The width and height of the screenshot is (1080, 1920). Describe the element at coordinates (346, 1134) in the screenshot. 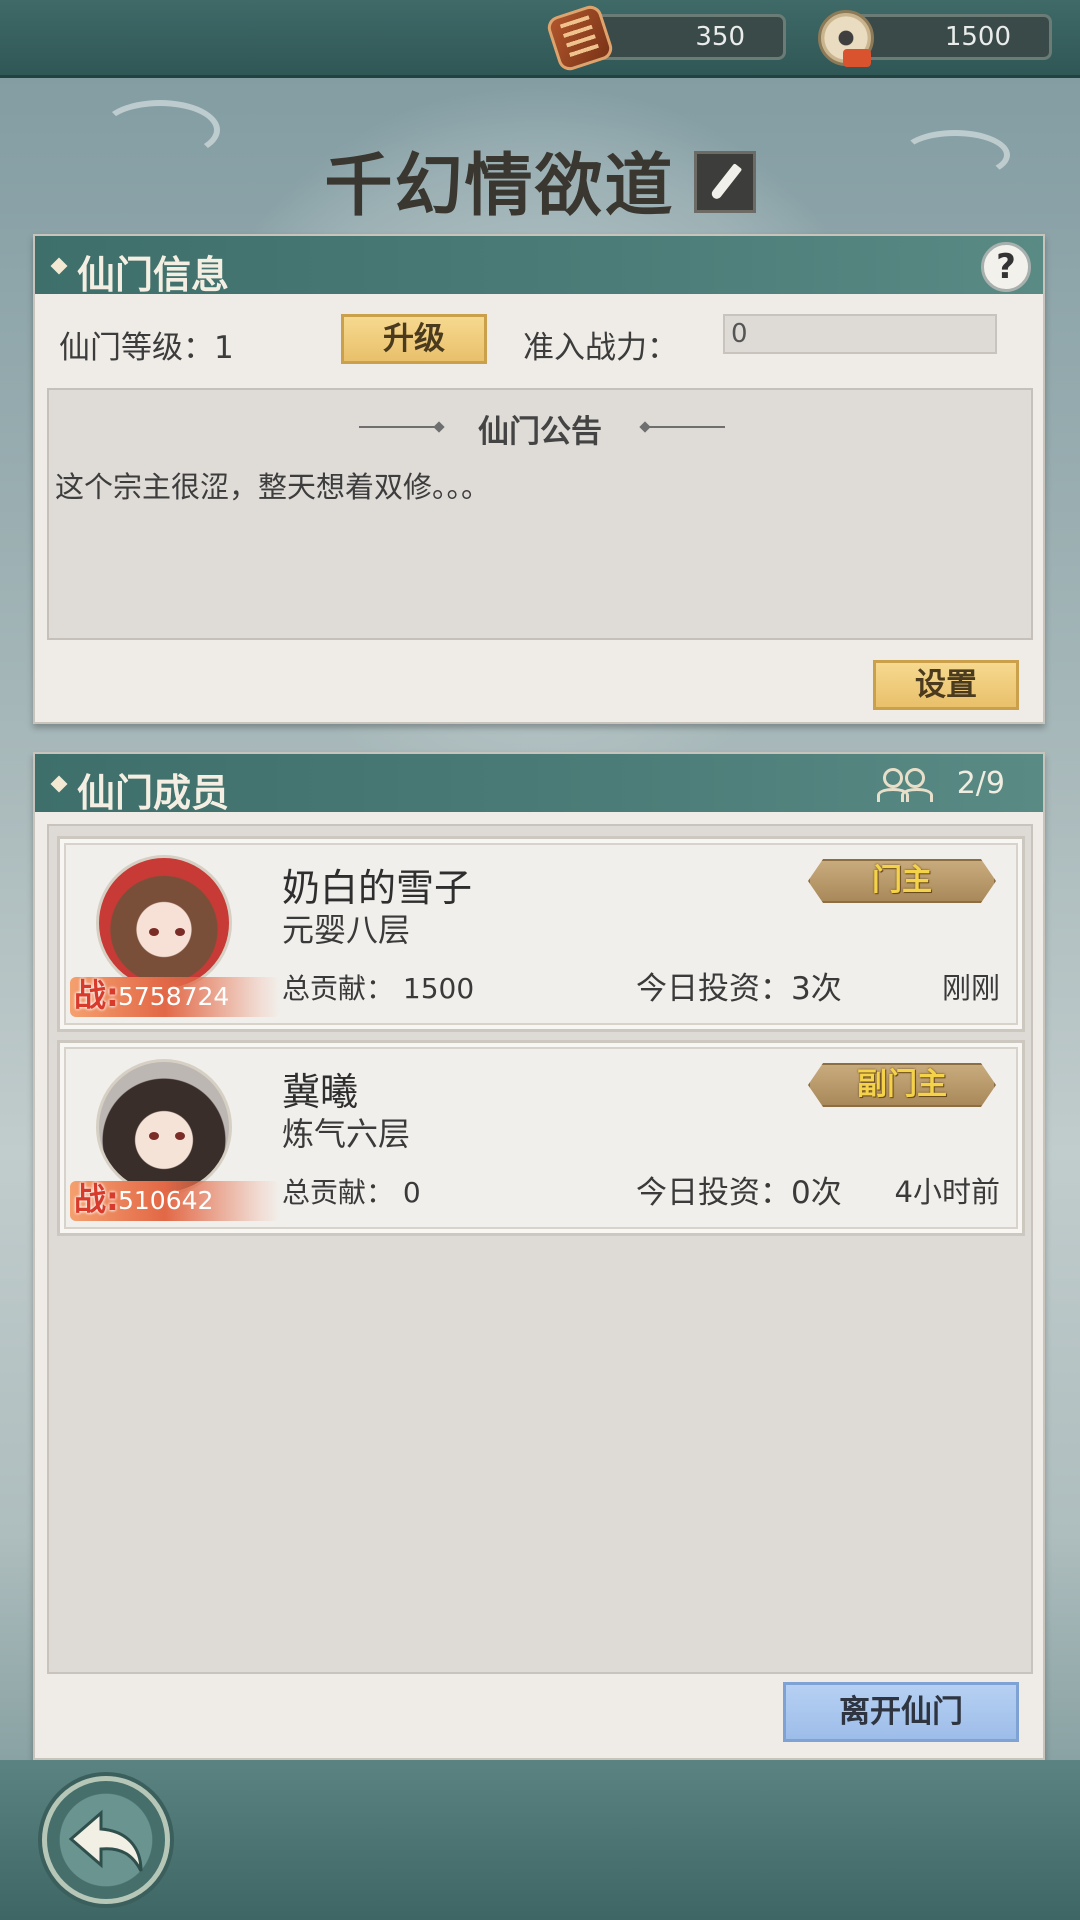

I see `member-realm: 炼气六层` at that location.